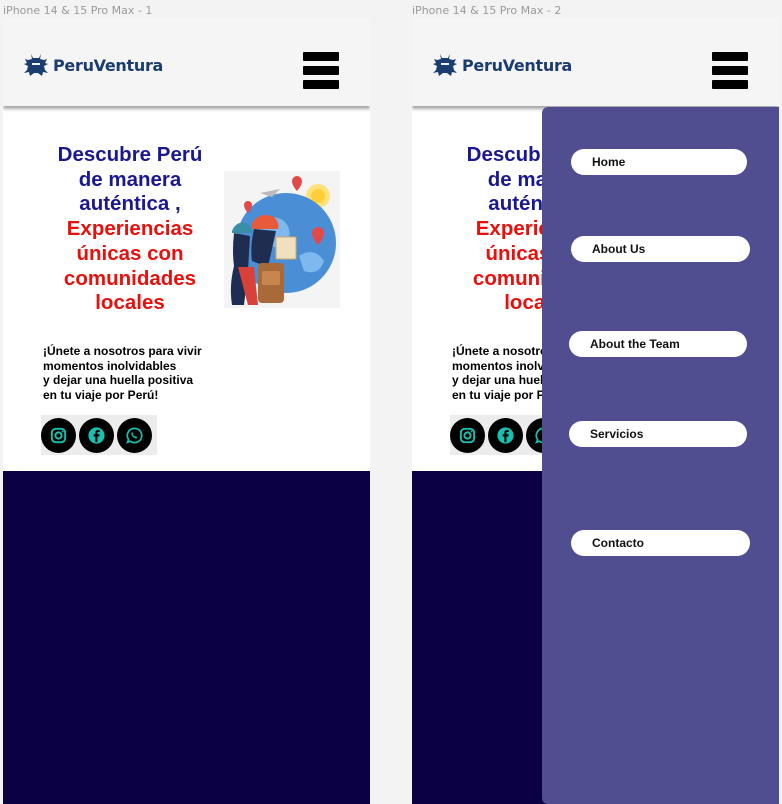 This screenshot has width=782, height=804. I want to click on hero-title-line: Experiencias, so click(130, 229).